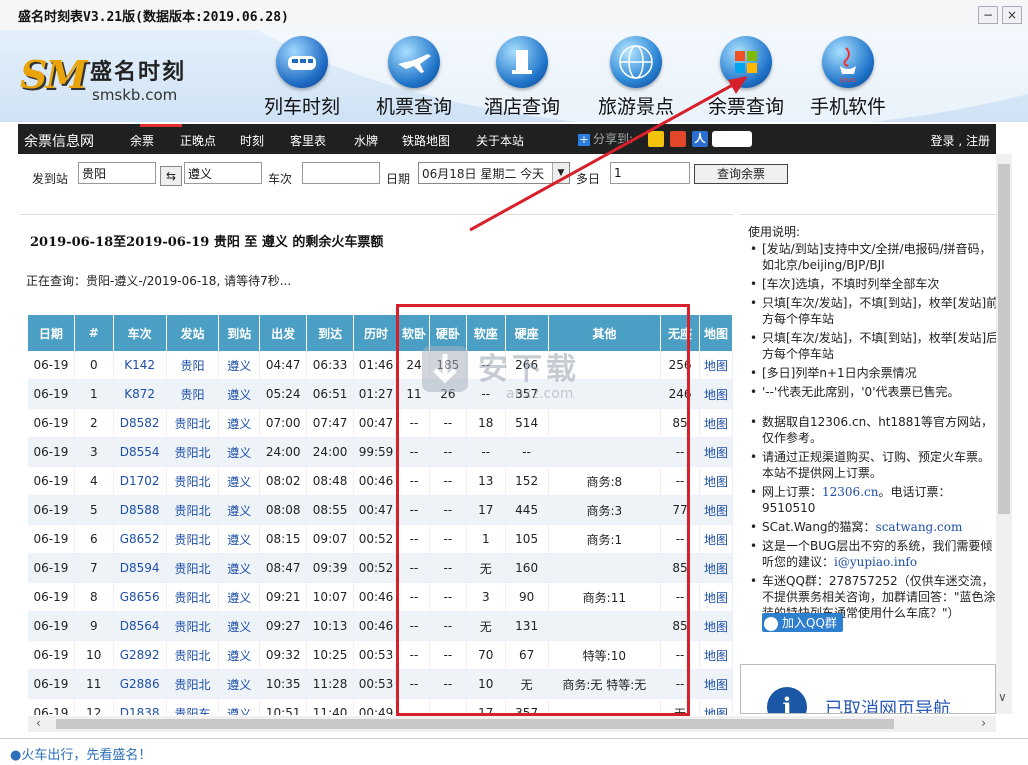 This screenshot has width=1028, height=765. I want to click on link-12306: 12306.cn, so click(850, 492).